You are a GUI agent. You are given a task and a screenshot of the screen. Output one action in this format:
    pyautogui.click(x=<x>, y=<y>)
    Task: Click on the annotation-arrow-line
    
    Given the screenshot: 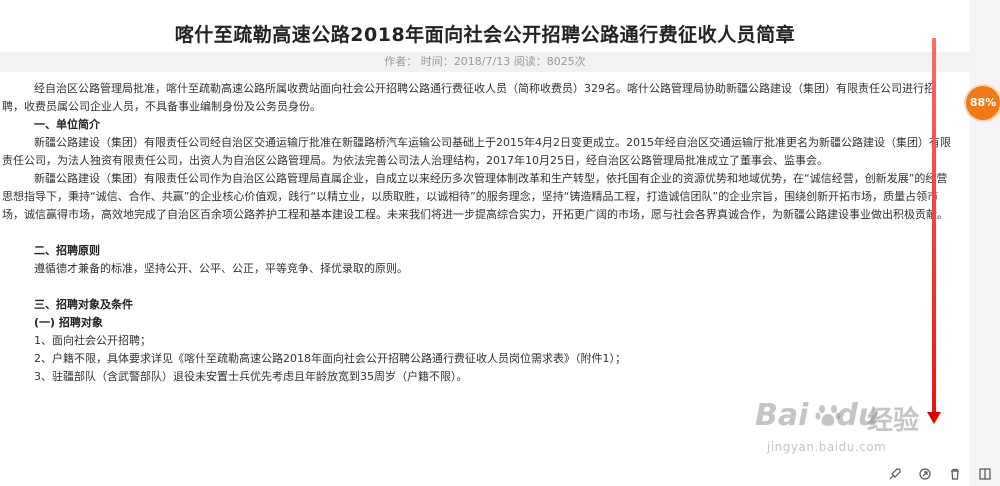 What is the action you would take?
    pyautogui.click(x=934, y=228)
    